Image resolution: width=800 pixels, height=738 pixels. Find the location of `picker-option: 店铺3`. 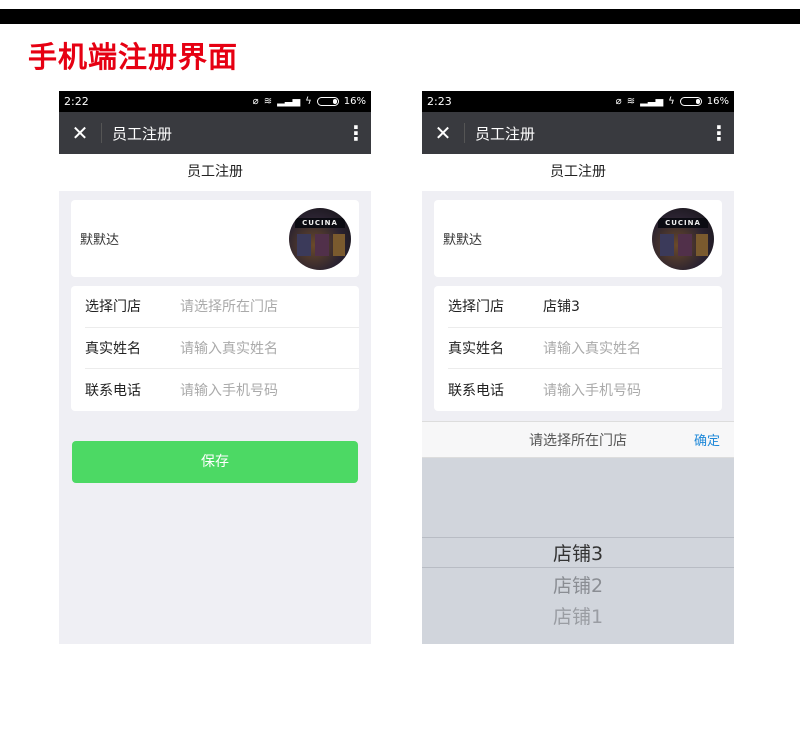

picker-option: 店铺3 is located at coordinates (578, 552).